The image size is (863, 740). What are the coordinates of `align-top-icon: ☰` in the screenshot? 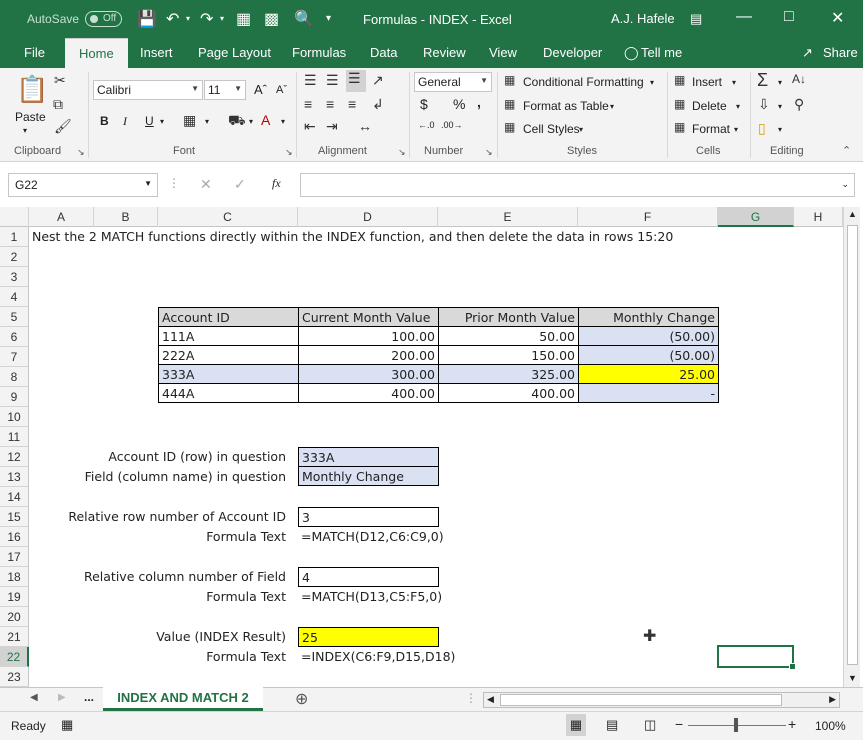 It's located at (310, 80).